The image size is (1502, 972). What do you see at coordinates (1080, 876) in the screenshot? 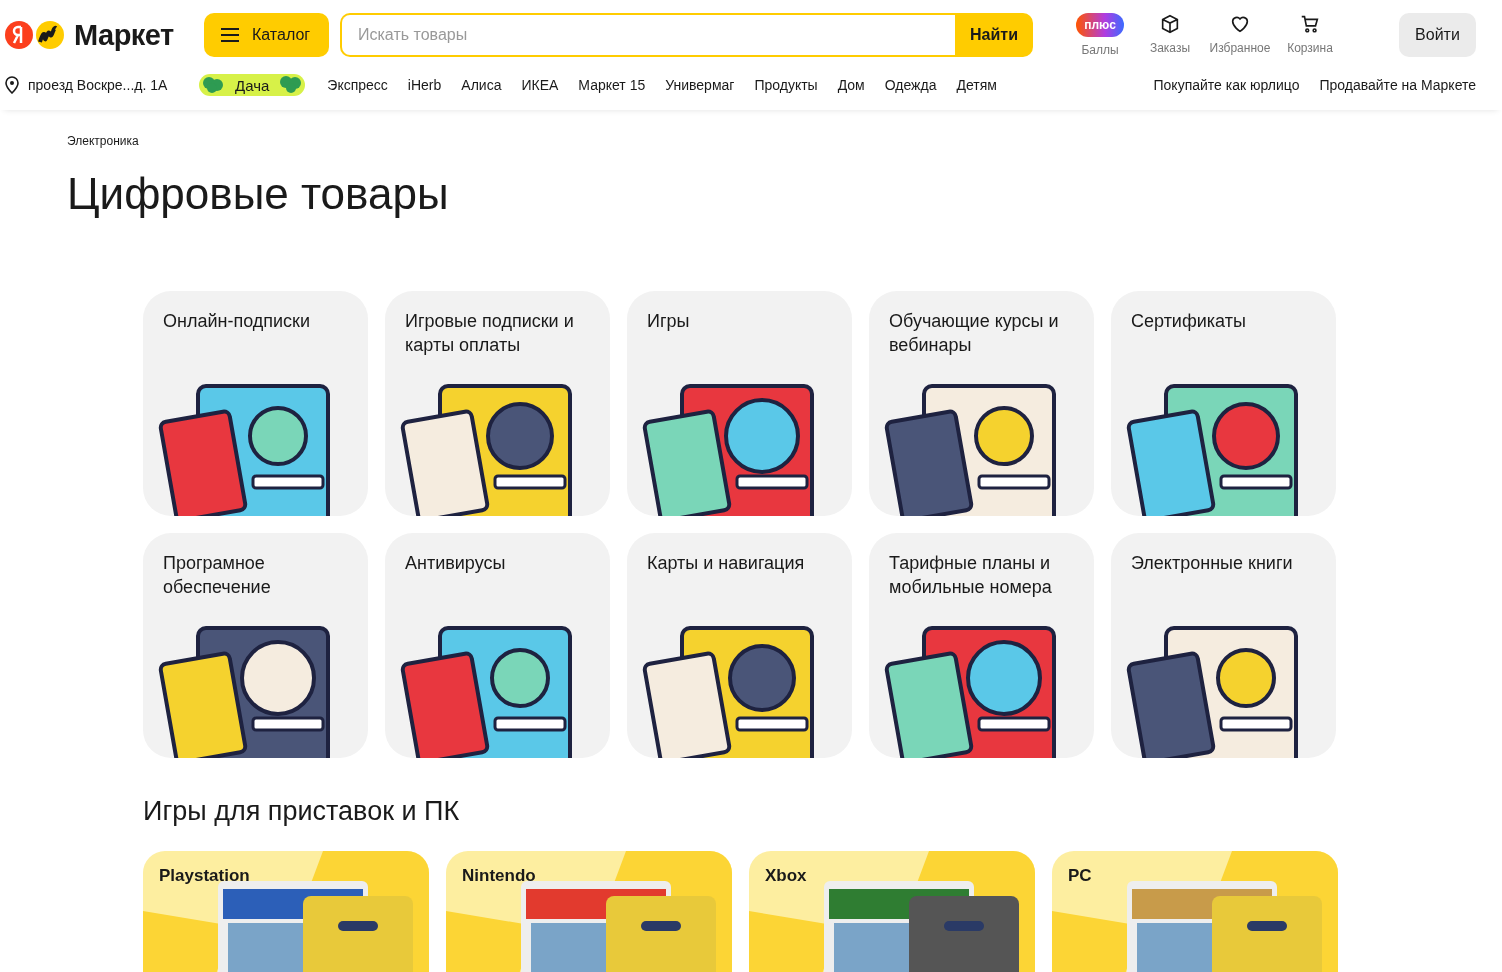
I see `platform-title: PC` at bounding box center [1080, 876].